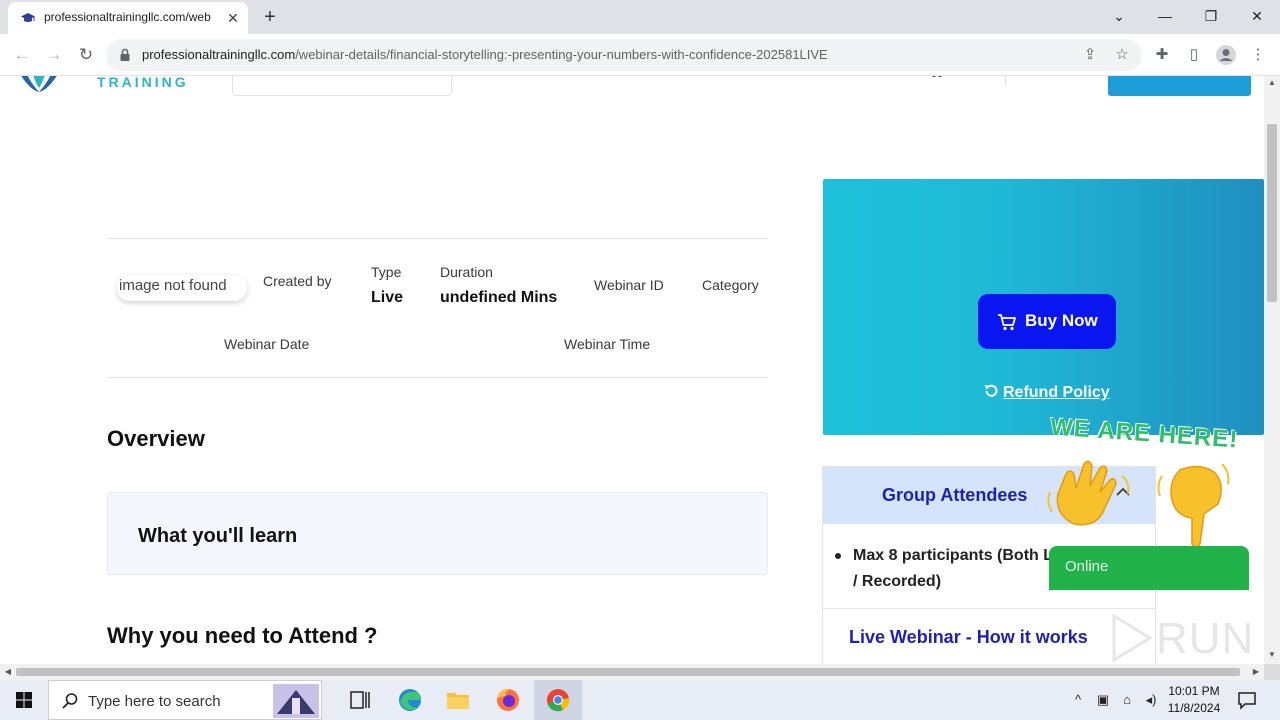 Image resolution: width=1280 pixels, height=720 pixels. What do you see at coordinates (296, 701) in the screenshot?
I see `search-highlight-icon` at bounding box center [296, 701].